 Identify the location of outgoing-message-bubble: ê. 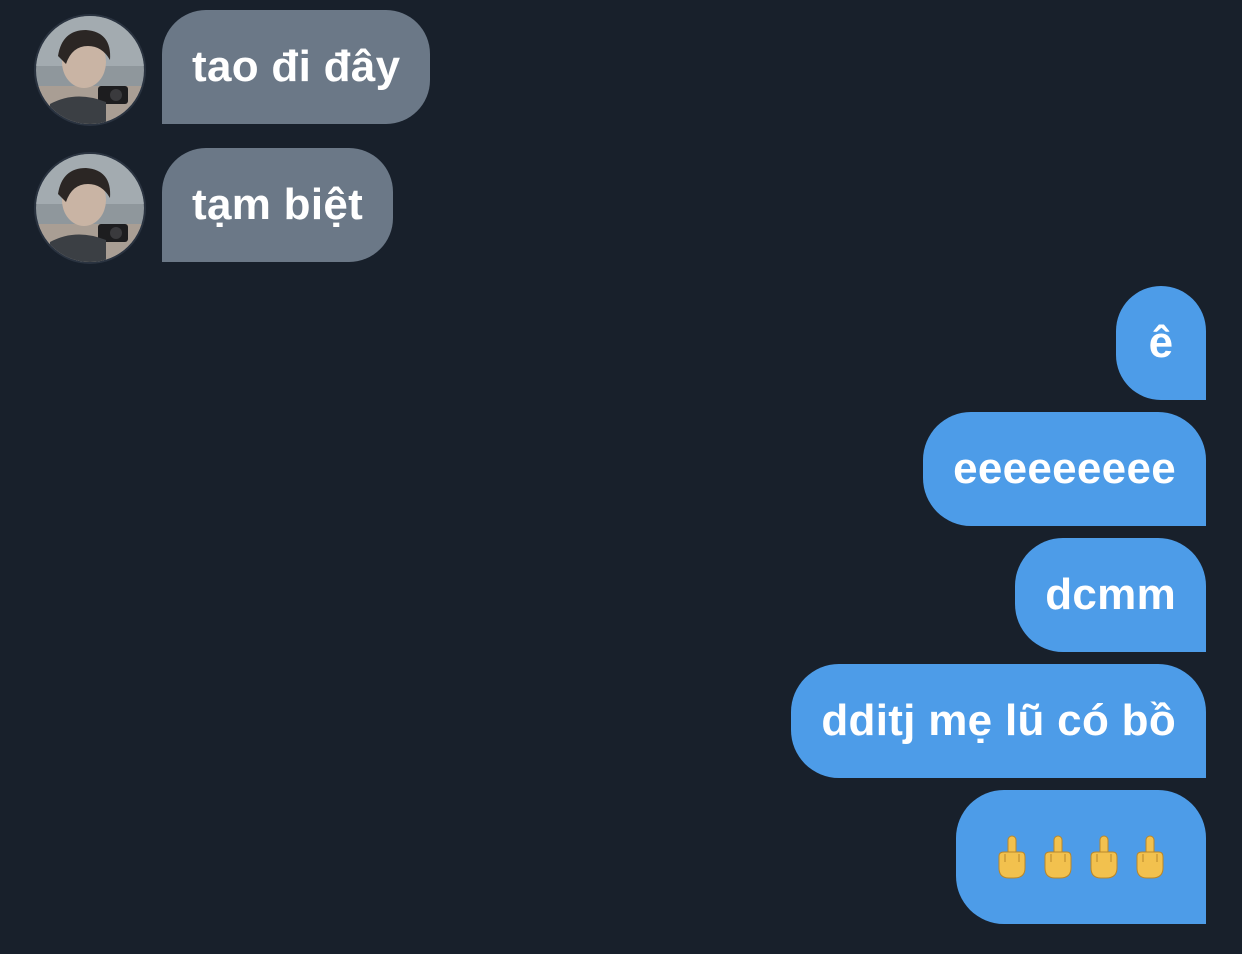
(1161, 343).